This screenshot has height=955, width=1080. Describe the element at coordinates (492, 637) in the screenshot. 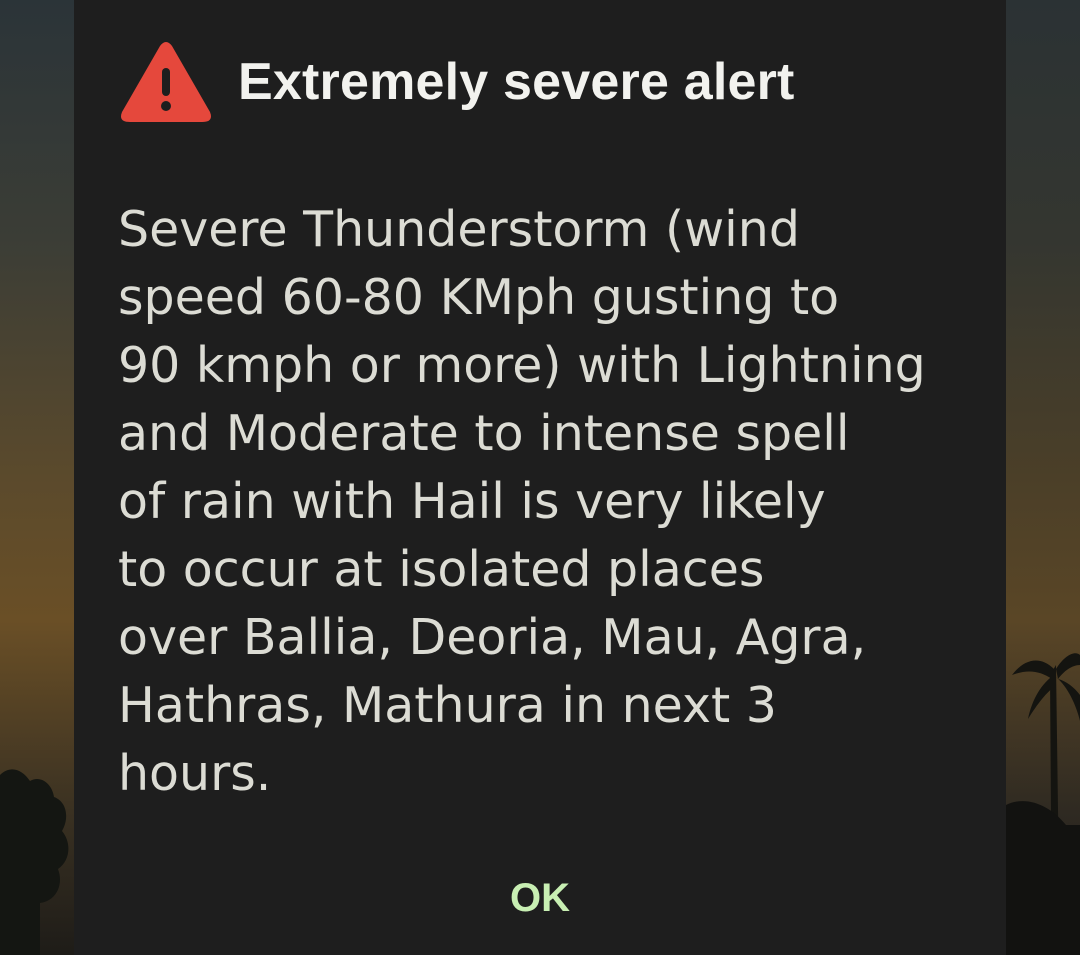

I see `alert-message-line: over Ballia, Deoria, Mau, Agra,` at that location.